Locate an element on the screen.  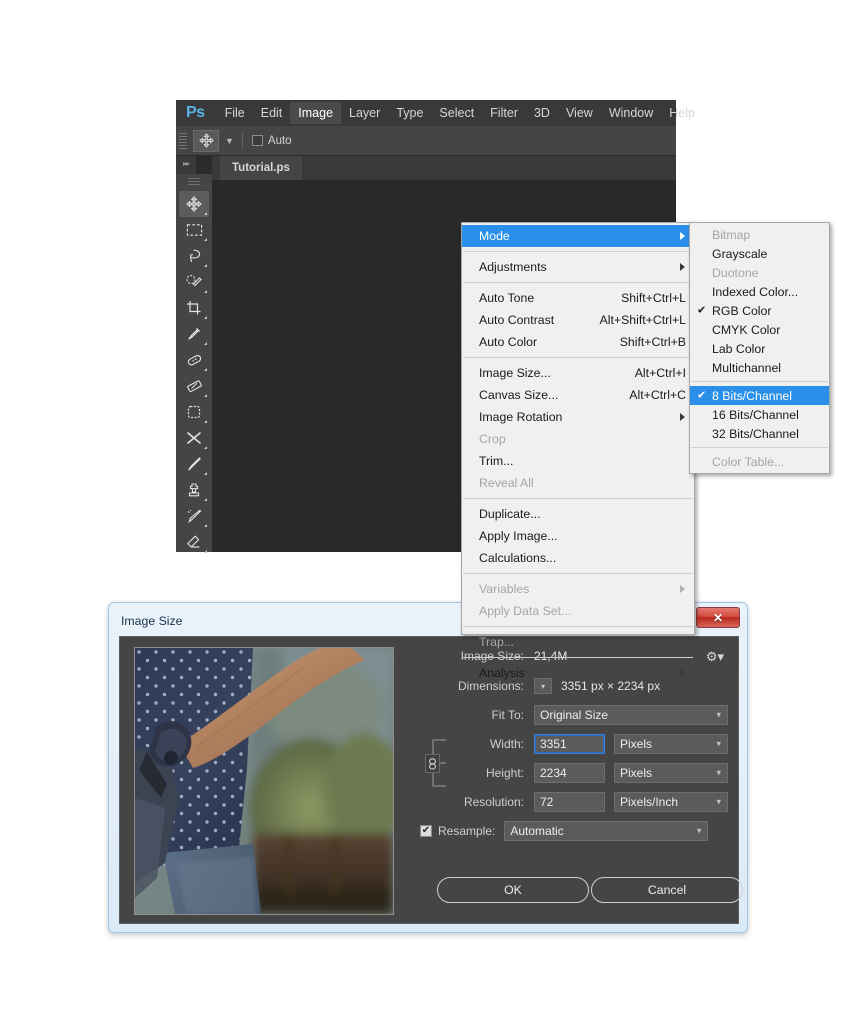
menu-item-auto-tone: Auto Tone Shift+Ctrl+L is located at coordinates (578, 298).